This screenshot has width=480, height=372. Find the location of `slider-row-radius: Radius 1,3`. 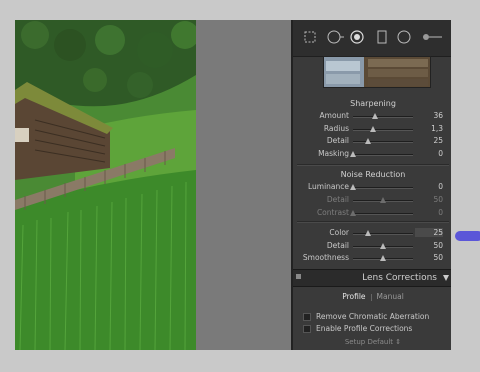

slider-row-radius: Radius 1,3 is located at coordinates (372, 129).